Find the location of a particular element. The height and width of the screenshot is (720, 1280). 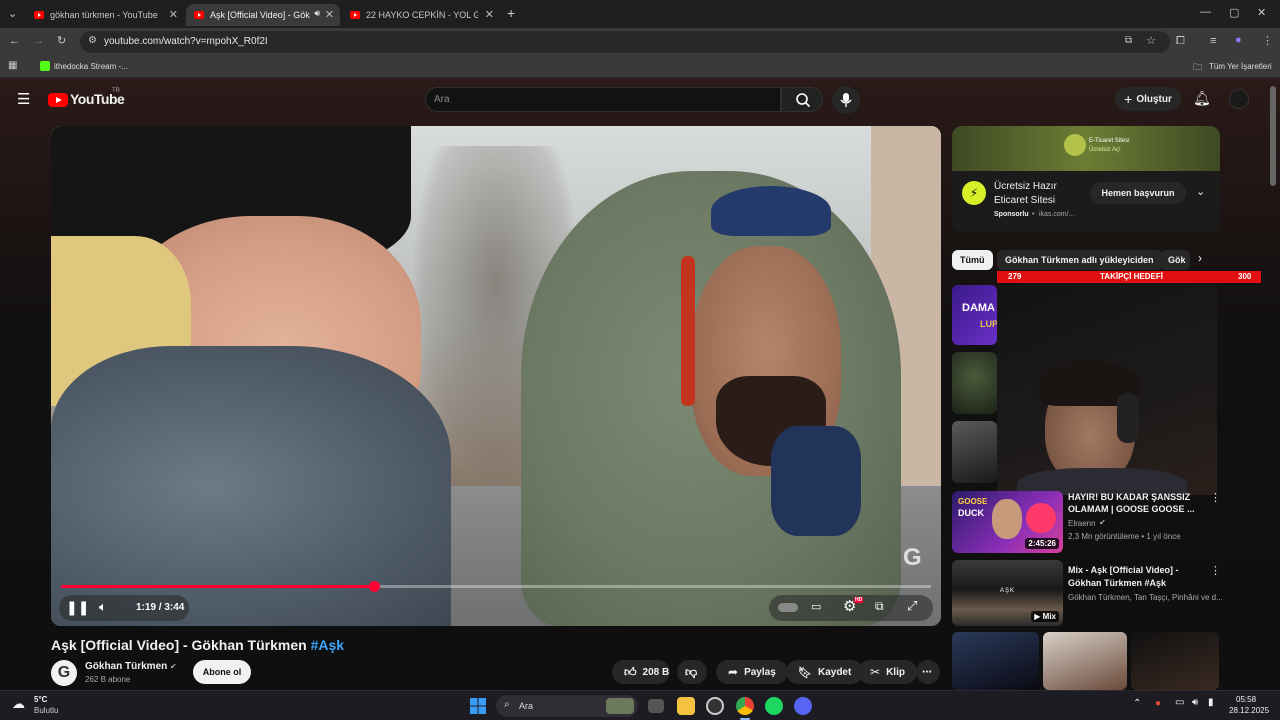

clip-button: ✂ Klip is located at coordinates (887, 672).